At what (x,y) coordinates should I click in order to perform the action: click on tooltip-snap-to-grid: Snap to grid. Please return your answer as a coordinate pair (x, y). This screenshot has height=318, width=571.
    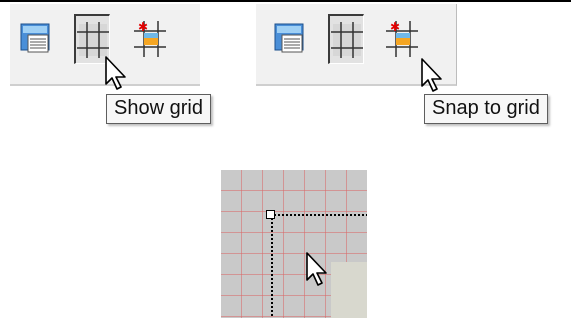
    Looking at the image, I should click on (486, 109).